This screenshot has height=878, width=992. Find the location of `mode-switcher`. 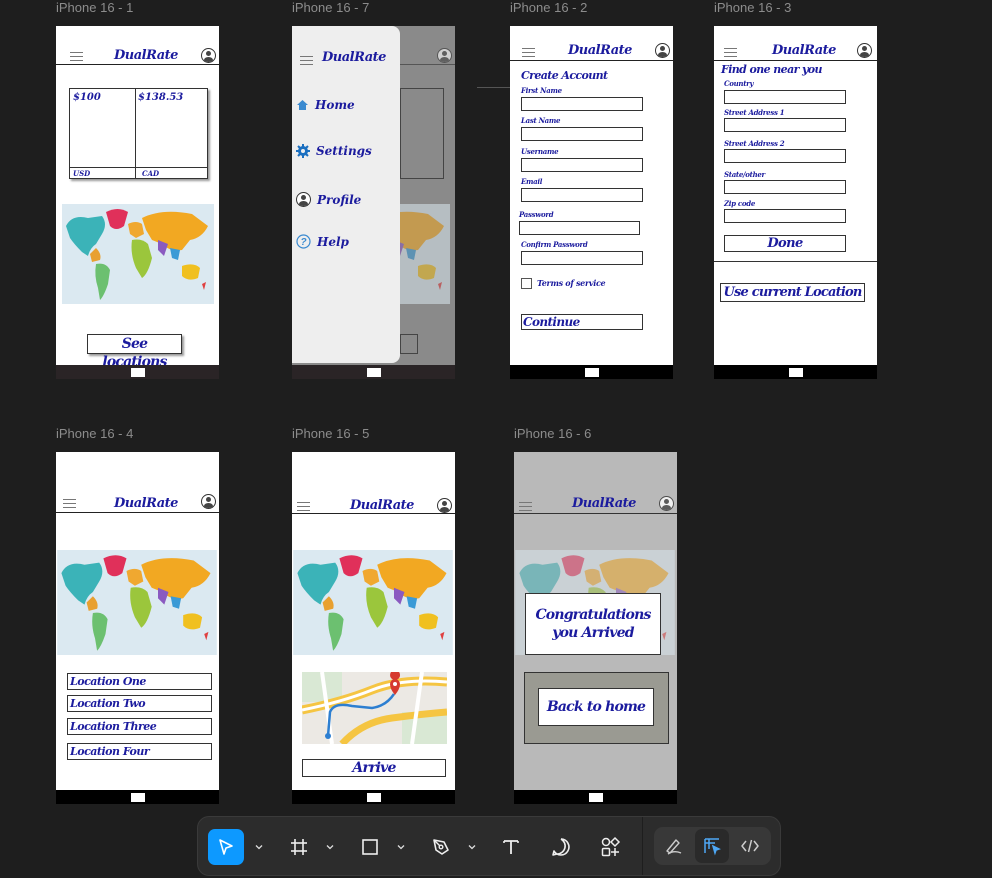

mode-switcher is located at coordinates (712, 846).